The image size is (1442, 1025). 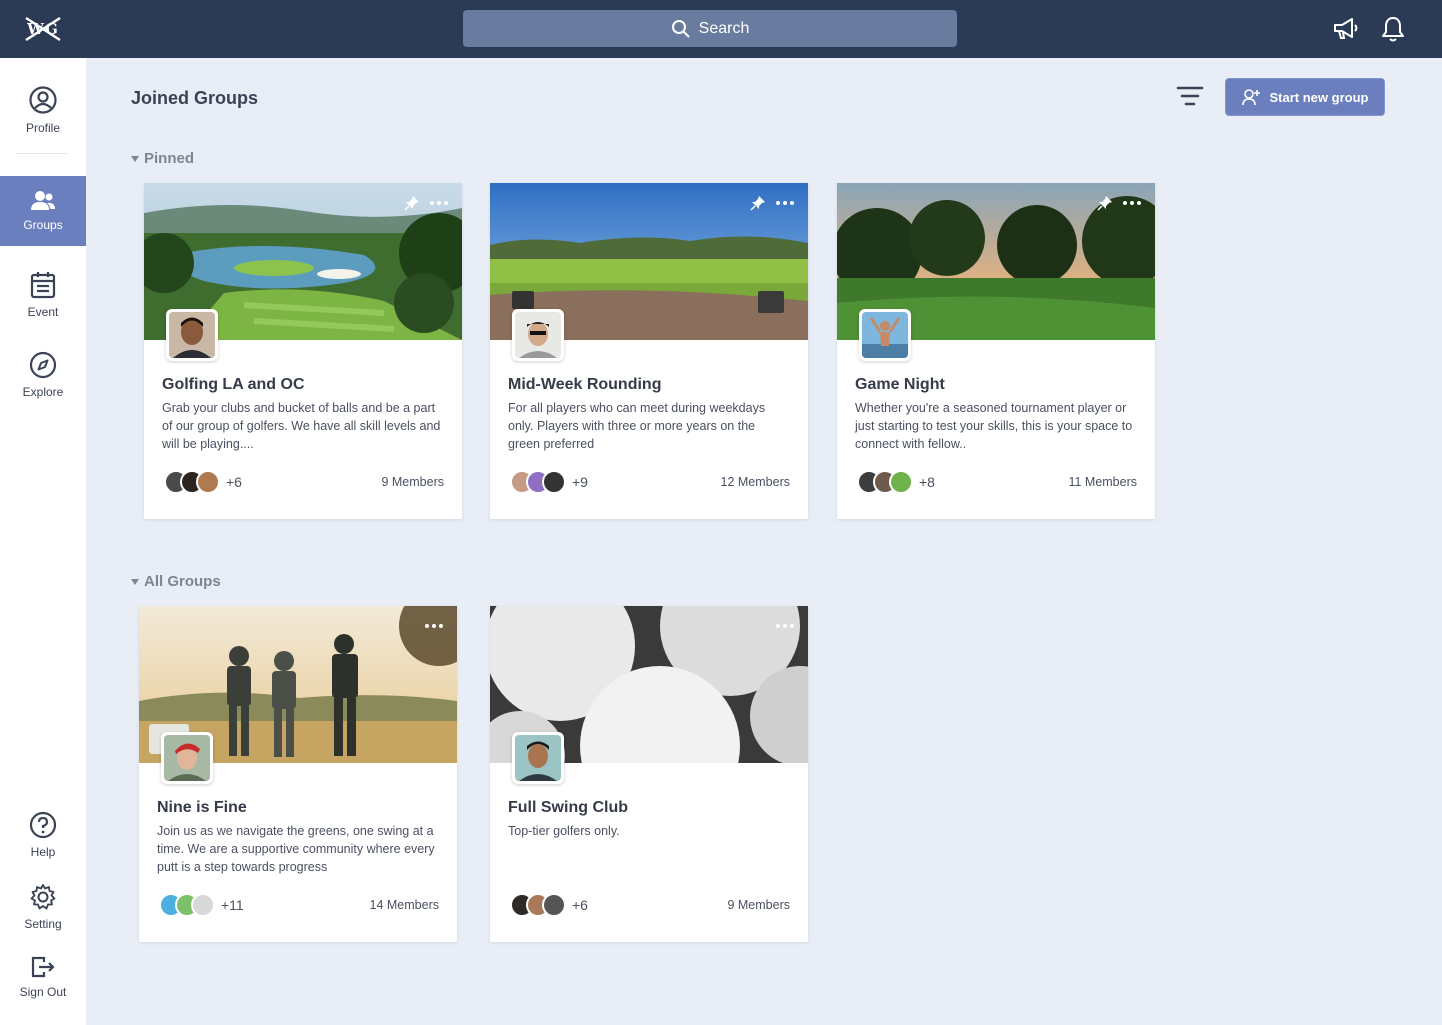 I want to click on more-members-count: +8, so click(x=927, y=482).